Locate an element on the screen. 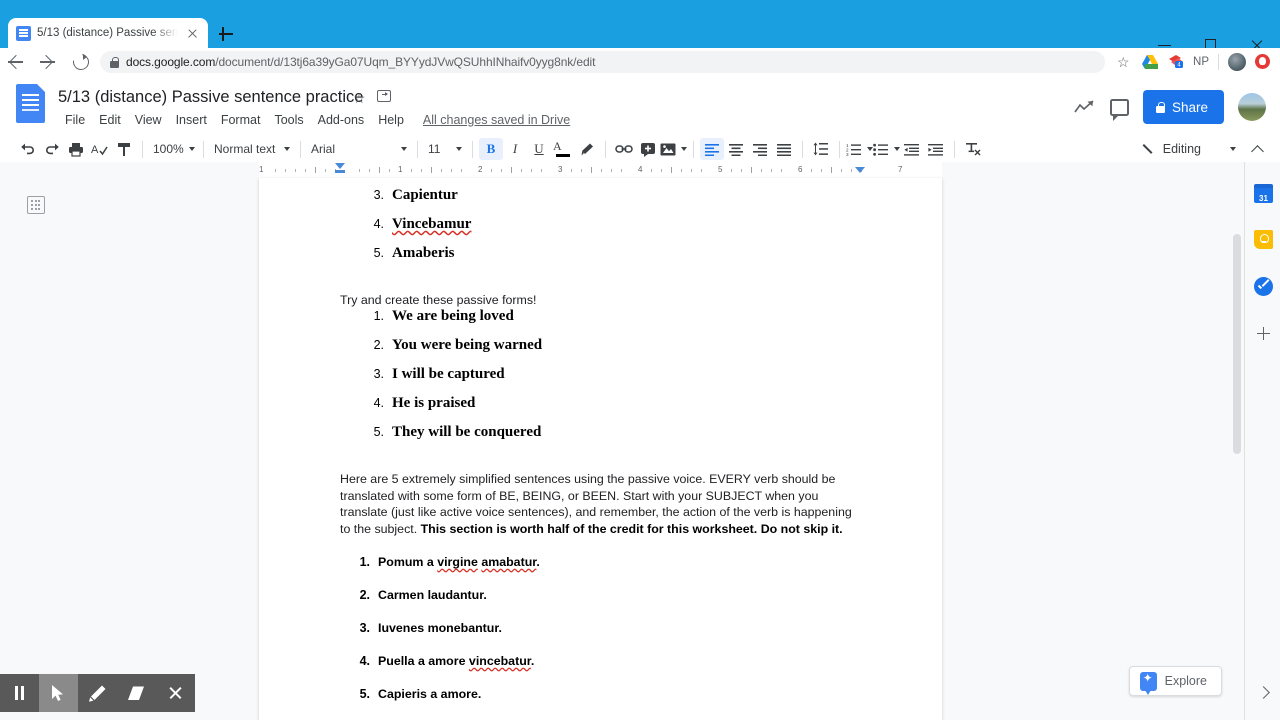 The height and width of the screenshot is (720, 1280). paragraph-style-selector: Normal text is located at coordinates (252, 149).